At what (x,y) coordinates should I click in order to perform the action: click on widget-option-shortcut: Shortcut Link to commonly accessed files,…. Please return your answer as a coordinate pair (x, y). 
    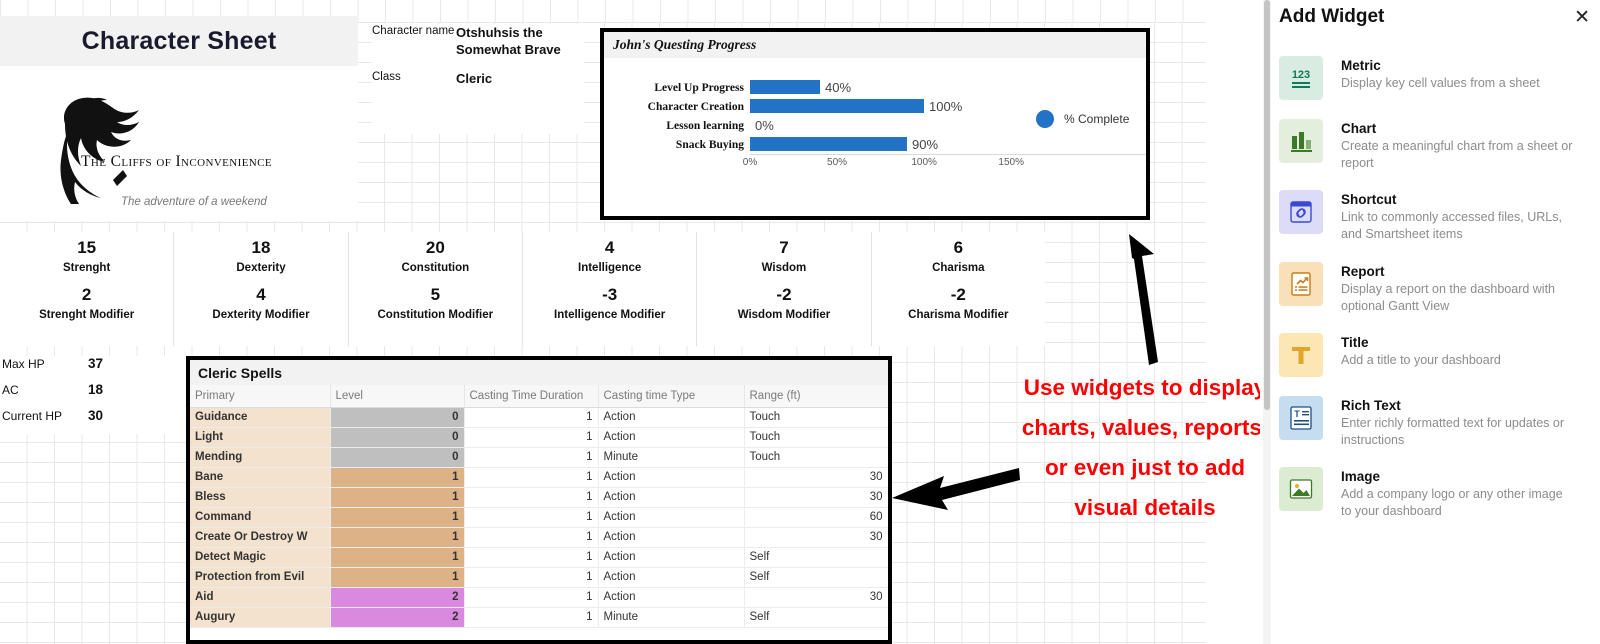
    Looking at the image, I should click on (1437, 216).